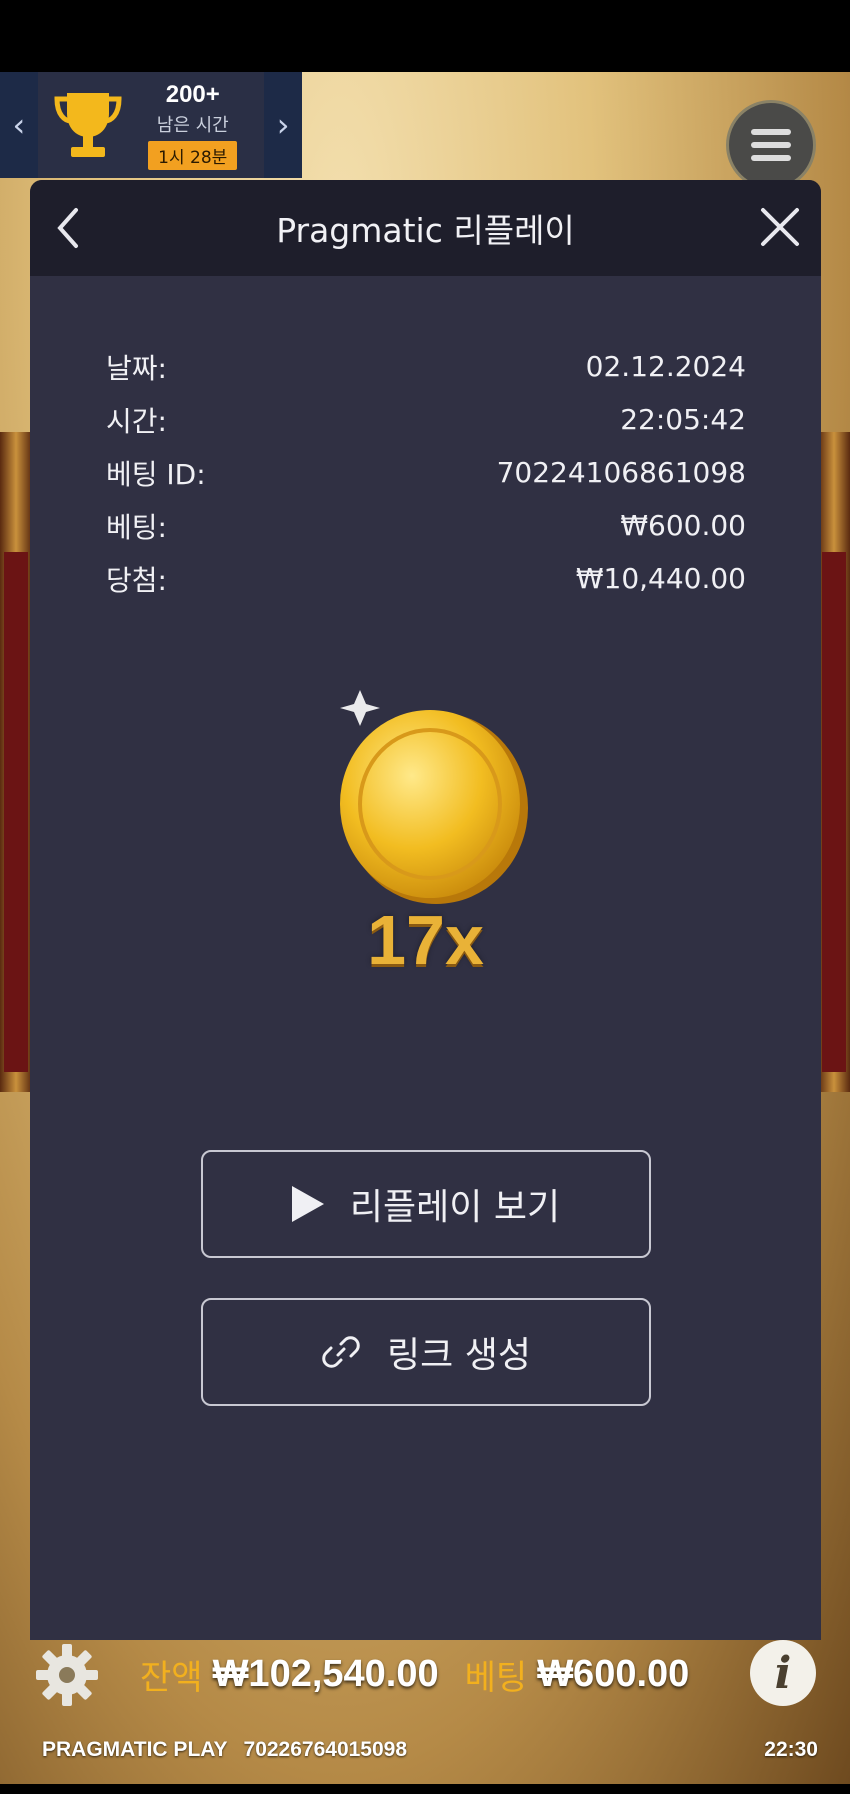 The image size is (850, 1794). I want to click on create-link-label: 링크 생성, so click(459, 1355).